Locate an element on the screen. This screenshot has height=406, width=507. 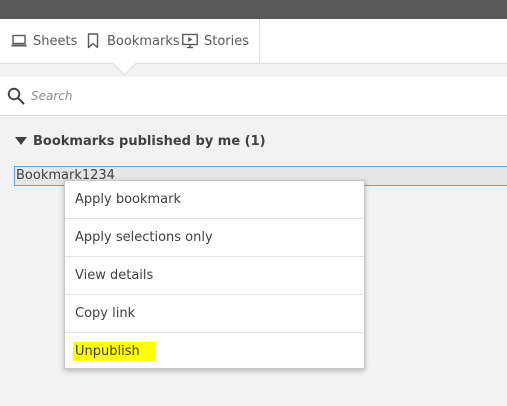
published-bookmarks-section-header: Bookmarks published by me (1) is located at coordinates (140, 141).